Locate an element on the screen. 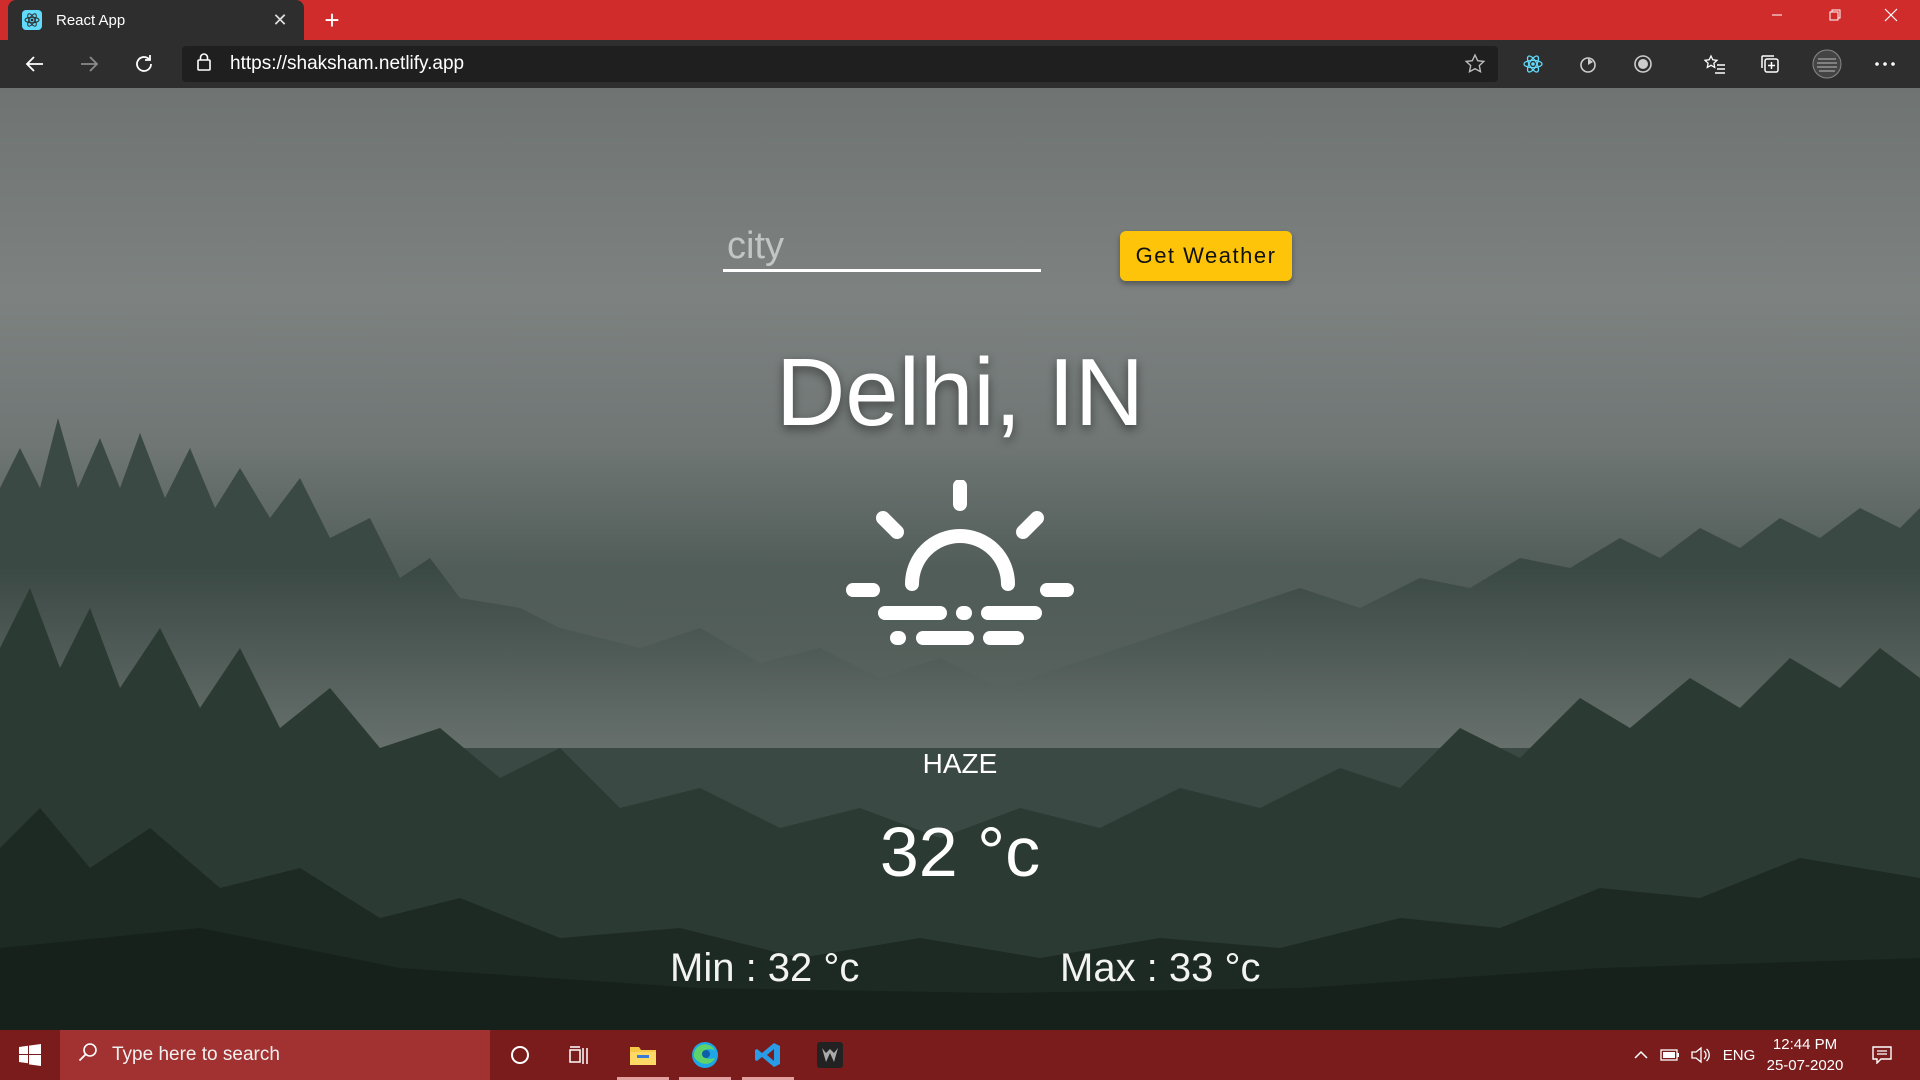 The width and height of the screenshot is (1920, 1080). back-button is located at coordinates (35, 64).